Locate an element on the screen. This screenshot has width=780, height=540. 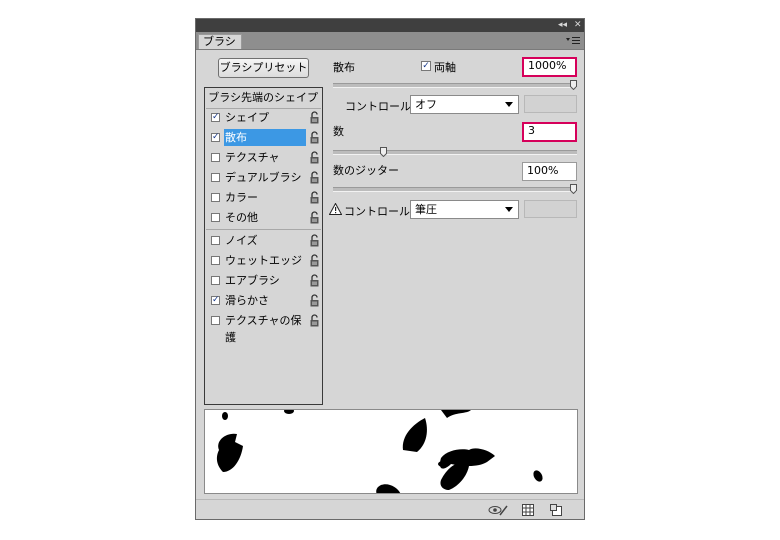
warning-icon is located at coordinates (335, 209).